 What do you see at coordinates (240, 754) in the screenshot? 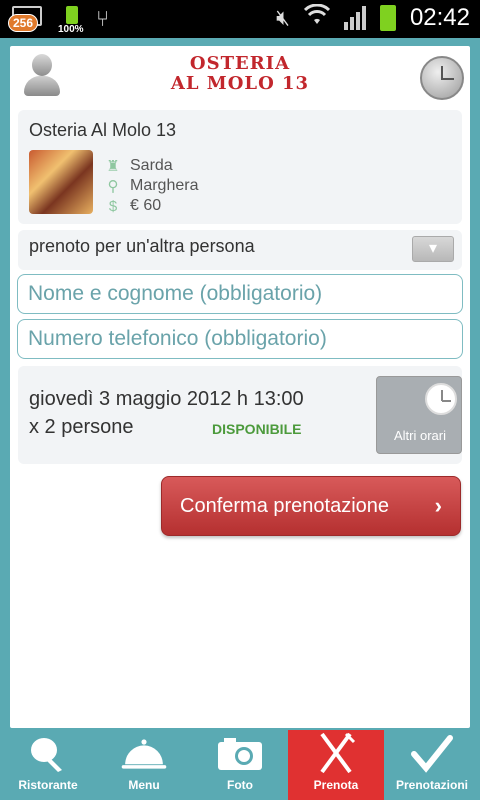
I see `camera-icon` at bounding box center [240, 754].